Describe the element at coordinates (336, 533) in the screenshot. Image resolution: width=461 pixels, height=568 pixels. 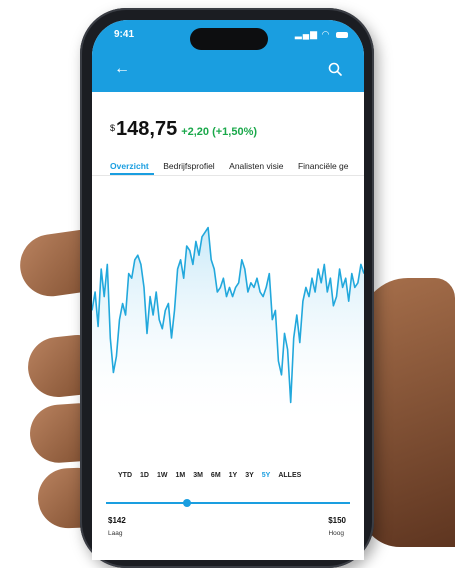
I see `high-label: Hoog` at that location.